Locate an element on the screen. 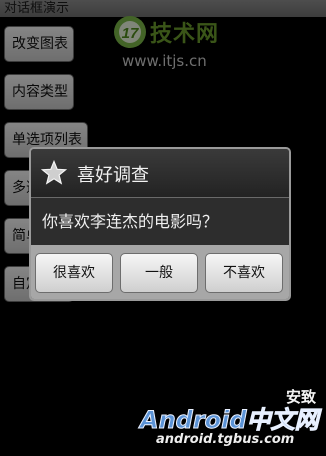  android-watermark-url: android.tgbus.com is located at coordinates (225, 439).